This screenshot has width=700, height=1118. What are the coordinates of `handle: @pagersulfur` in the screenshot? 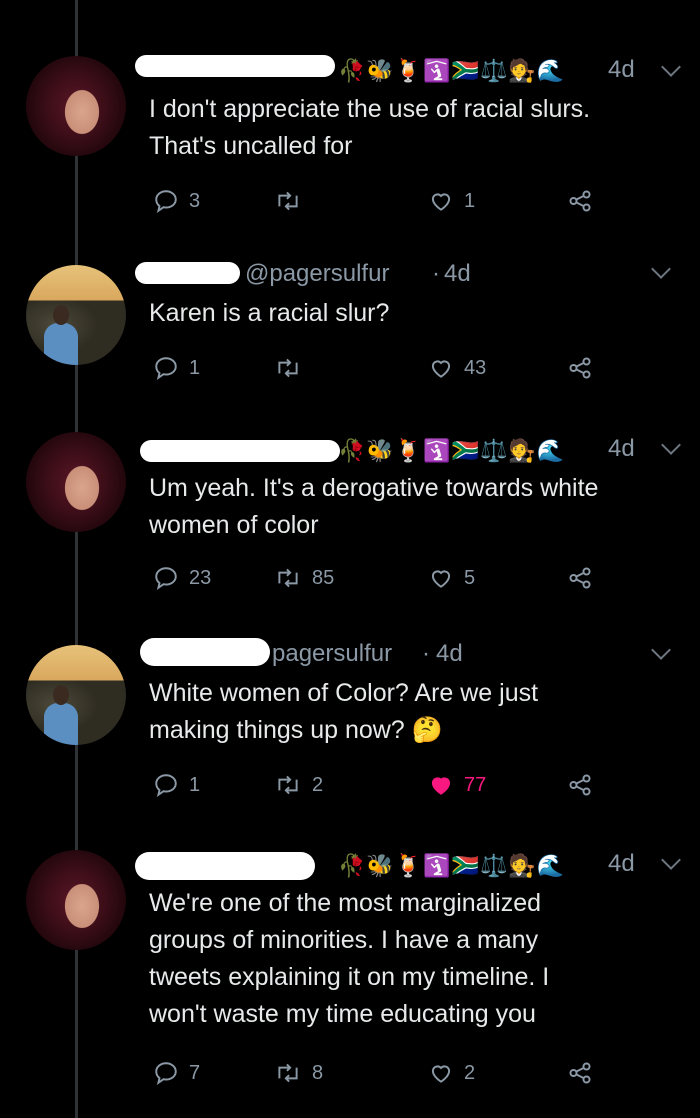 It's located at (317, 274).